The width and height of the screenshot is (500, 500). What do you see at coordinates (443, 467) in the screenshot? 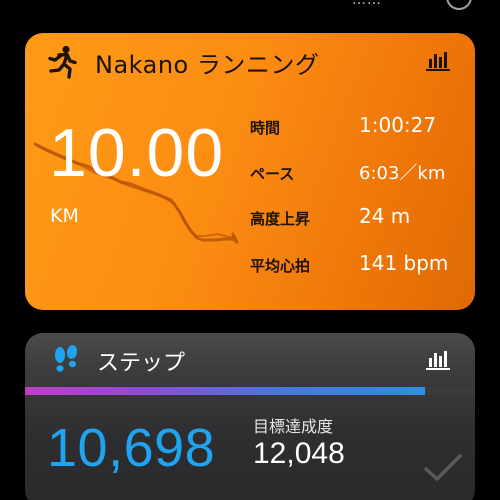
I see `checkmark-icon` at bounding box center [443, 467].